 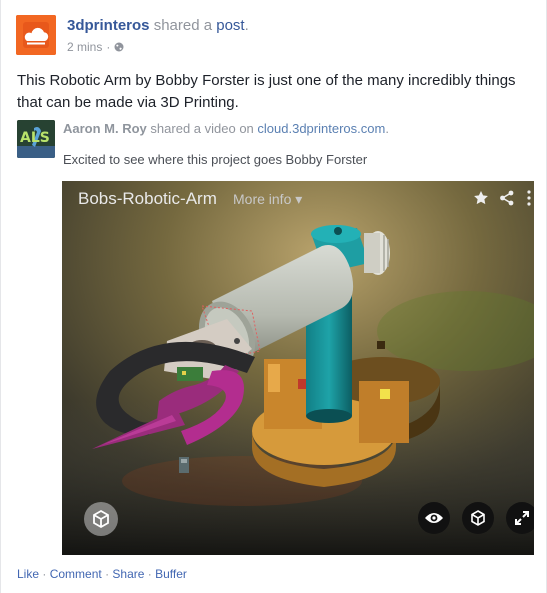 I want to click on more-info-label: More info, so click(x=262, y=199).